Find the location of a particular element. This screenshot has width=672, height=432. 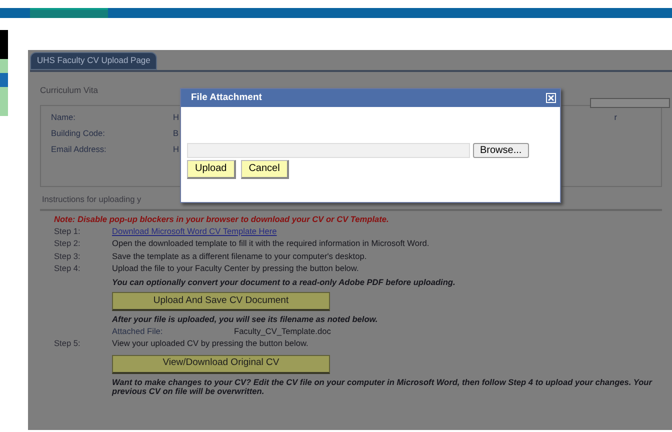

field-label: Name: is located at coordinates (63, 118).